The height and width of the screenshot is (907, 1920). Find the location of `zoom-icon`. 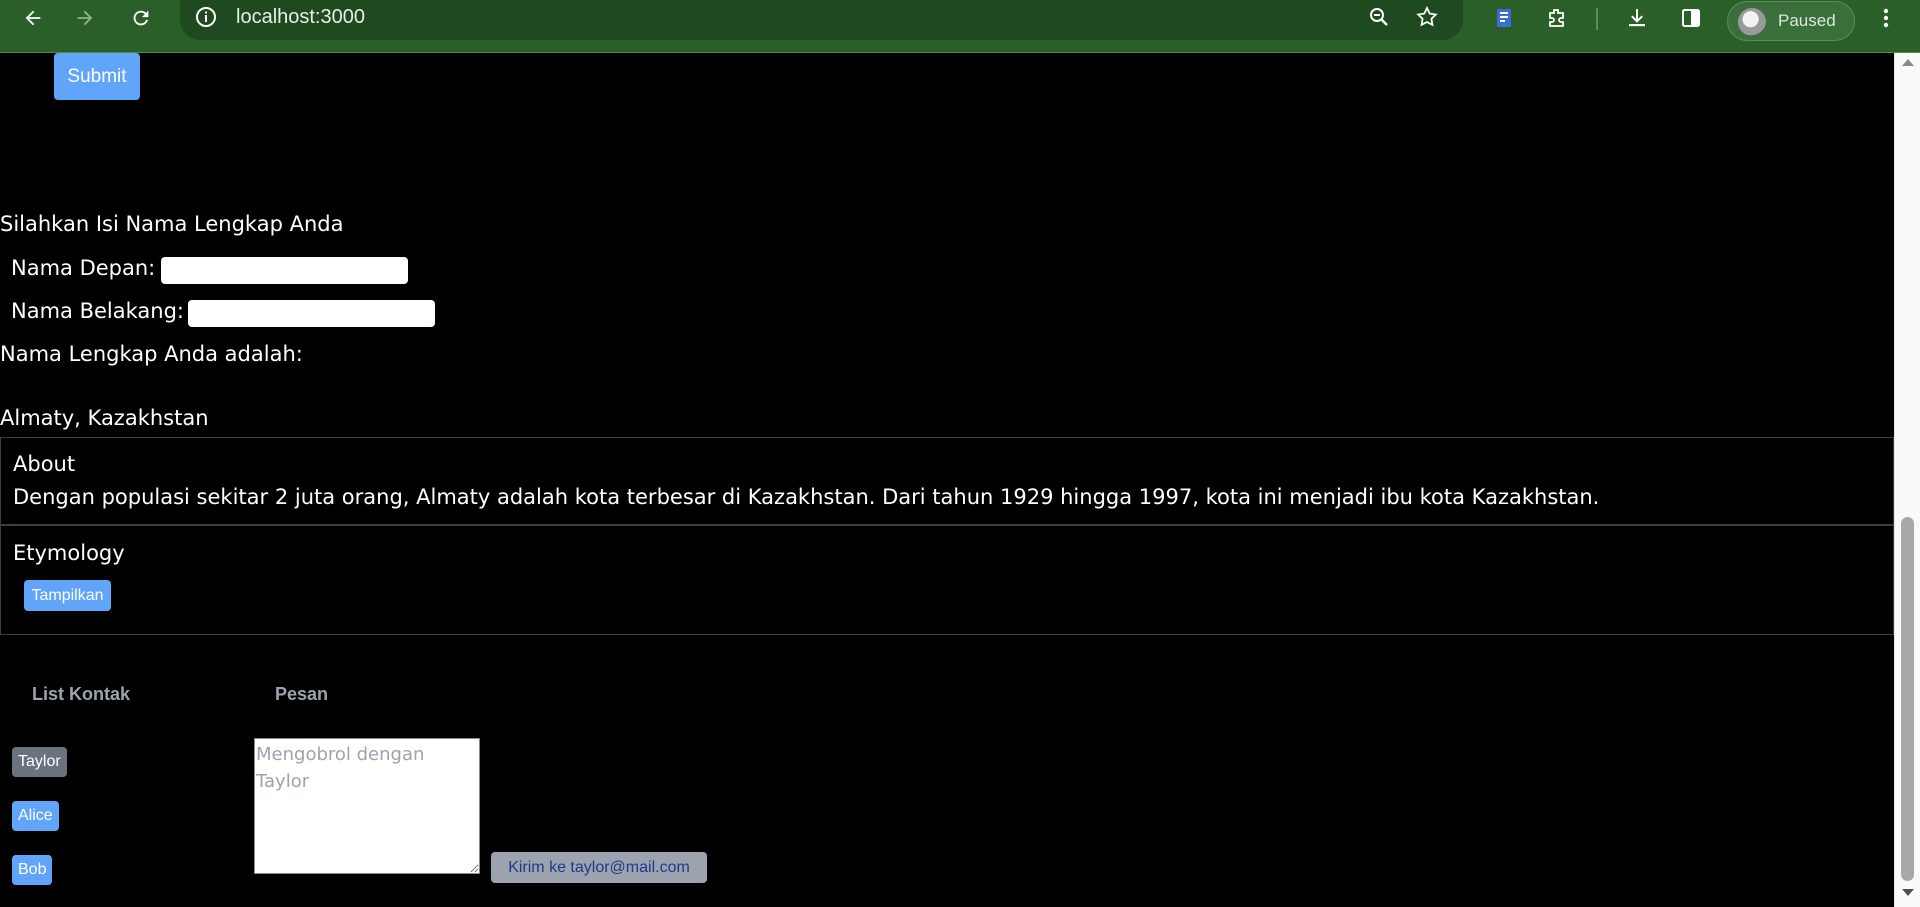

zoom-icon is located at coordinates (1379, 19).